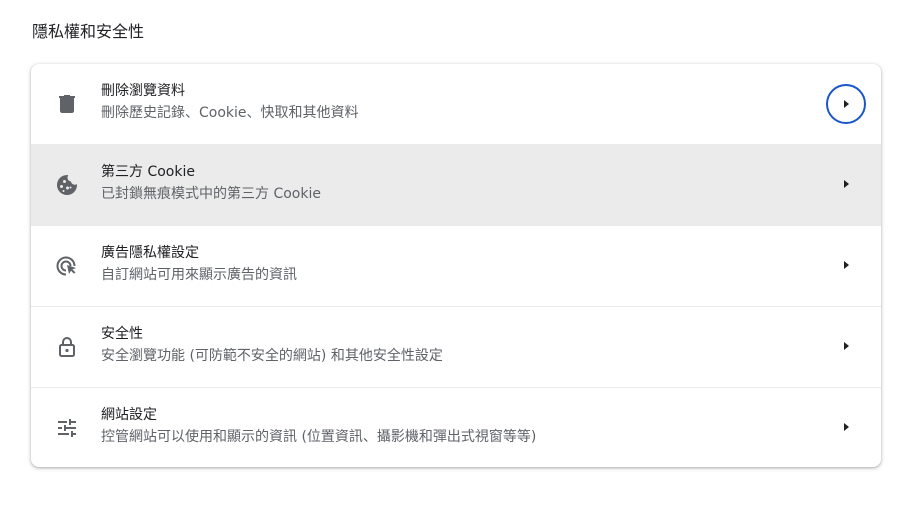 The image size is (910, 517). Describe the element at coordinates (67, 185) in the screenshot. I see `cookie-icon` at that location.